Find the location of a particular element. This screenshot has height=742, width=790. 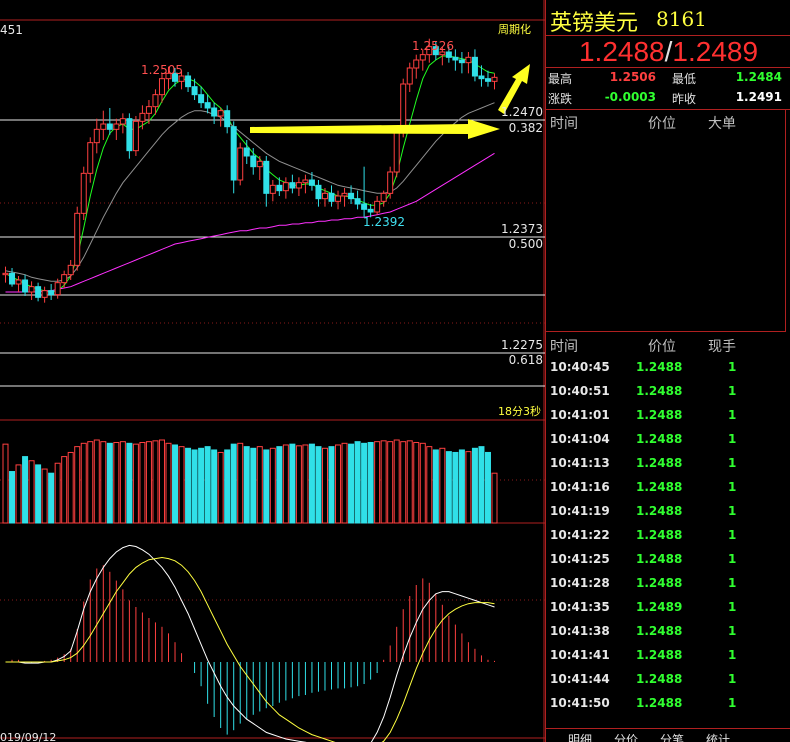

tick-time: 10:41:50 is located at coordinates (580, 703).